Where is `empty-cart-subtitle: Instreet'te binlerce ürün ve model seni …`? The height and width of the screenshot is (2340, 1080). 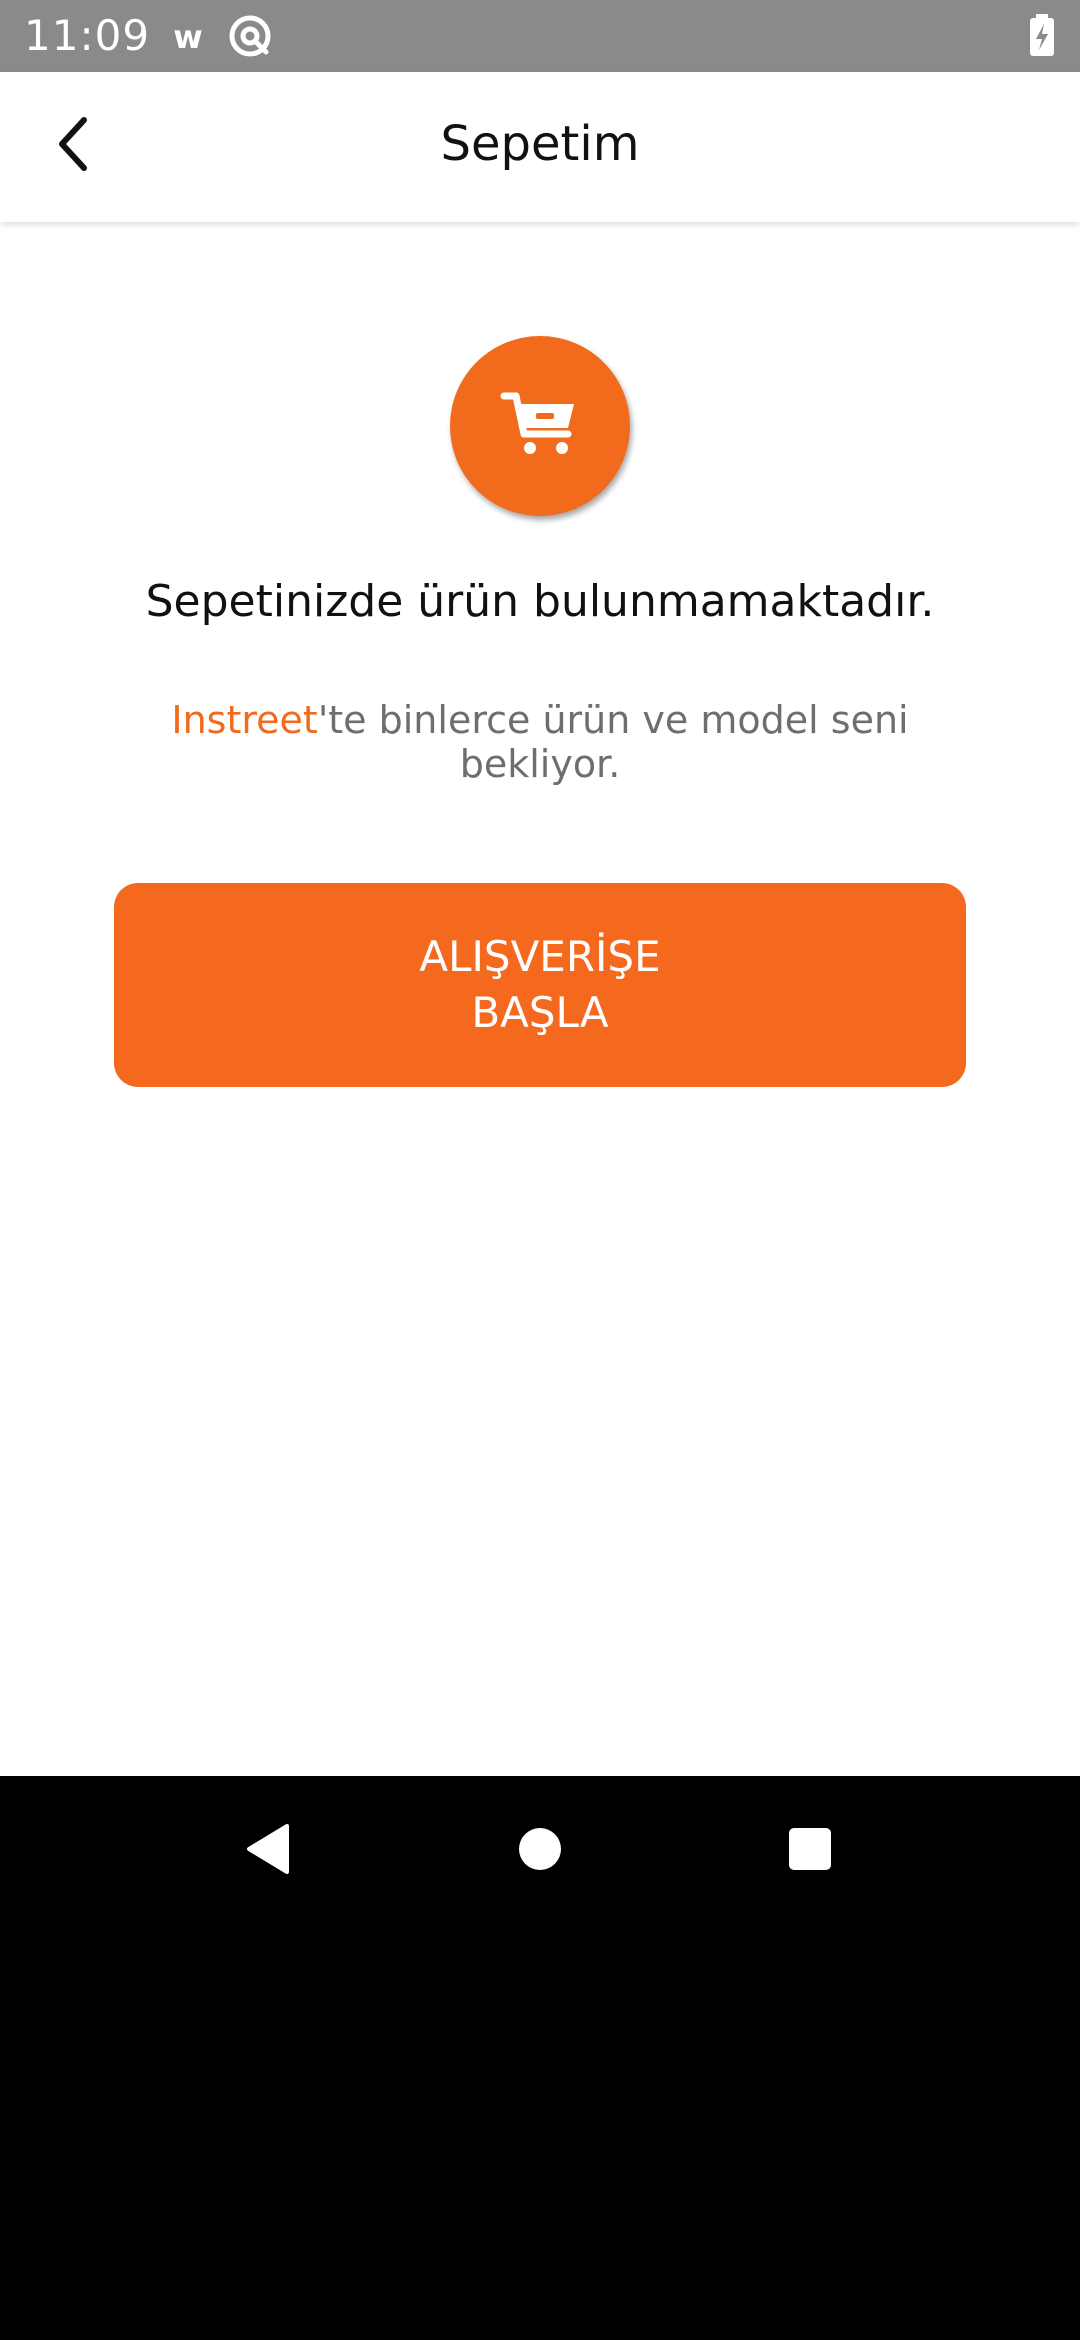
empty-cart-subtitle: Instreet'te binlerce ürün ve model seni … is located at coordinates (540, 742).